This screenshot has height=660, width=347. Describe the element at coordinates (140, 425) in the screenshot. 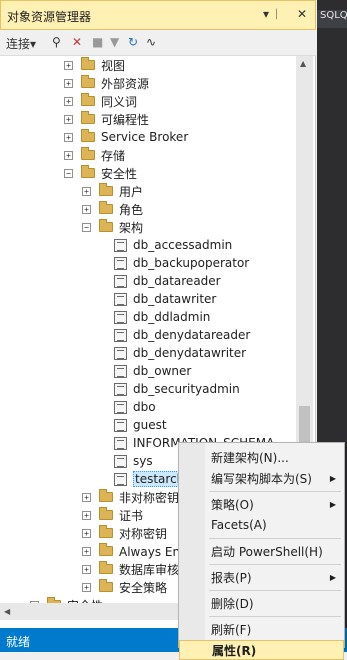

I see `tree-node: guest` at that location.